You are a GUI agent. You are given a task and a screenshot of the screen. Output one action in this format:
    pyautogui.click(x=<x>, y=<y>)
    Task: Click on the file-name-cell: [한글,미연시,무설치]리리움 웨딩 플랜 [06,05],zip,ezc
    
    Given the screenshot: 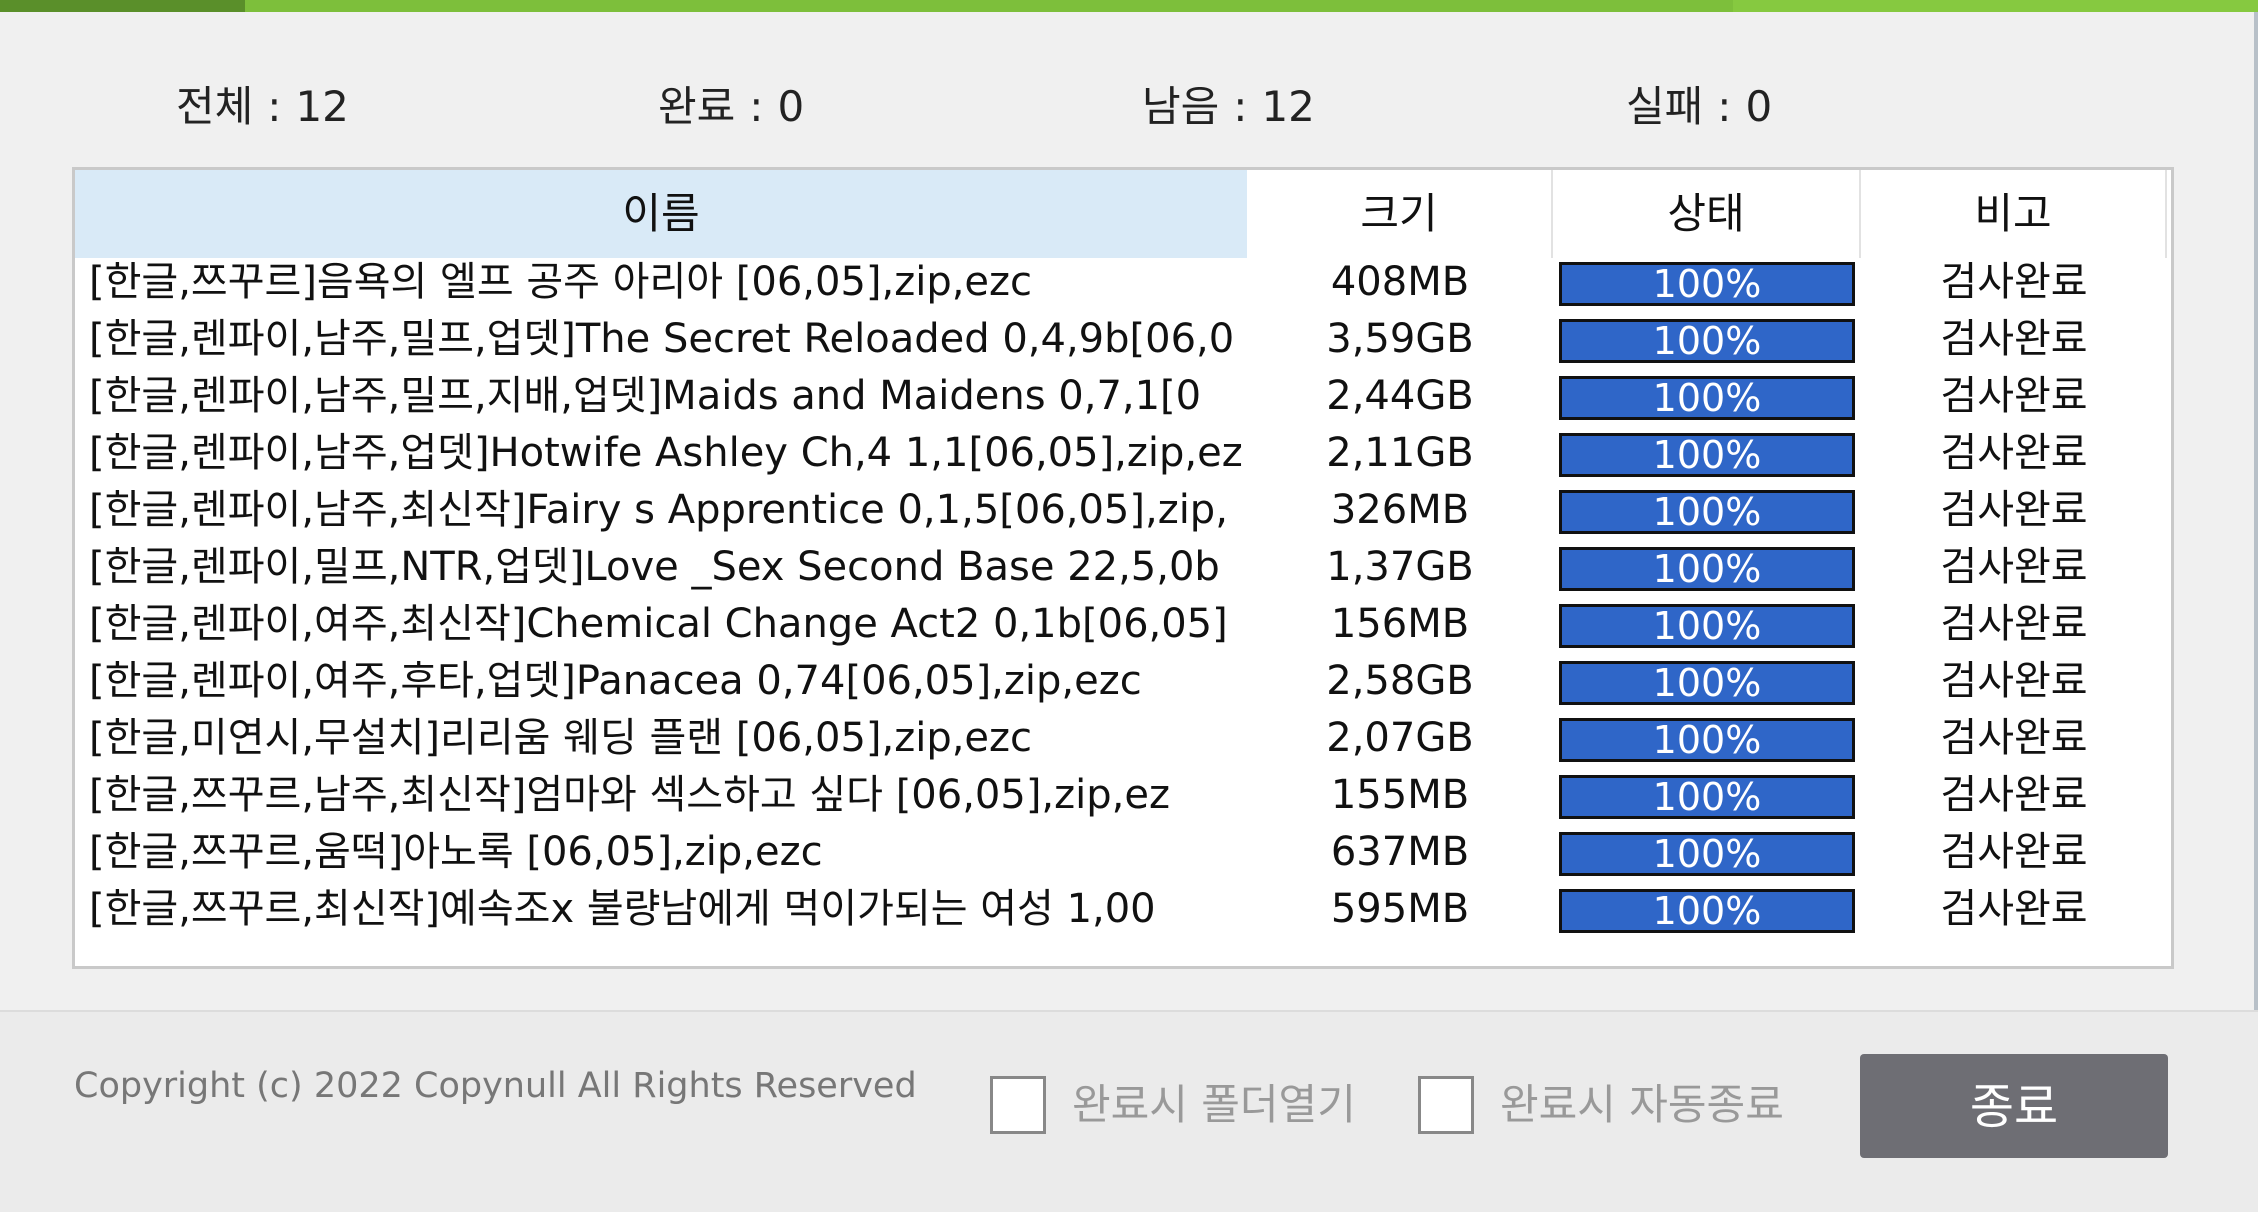 What is the action you would take?
    pyautogui.click(x=561, y=738)
    